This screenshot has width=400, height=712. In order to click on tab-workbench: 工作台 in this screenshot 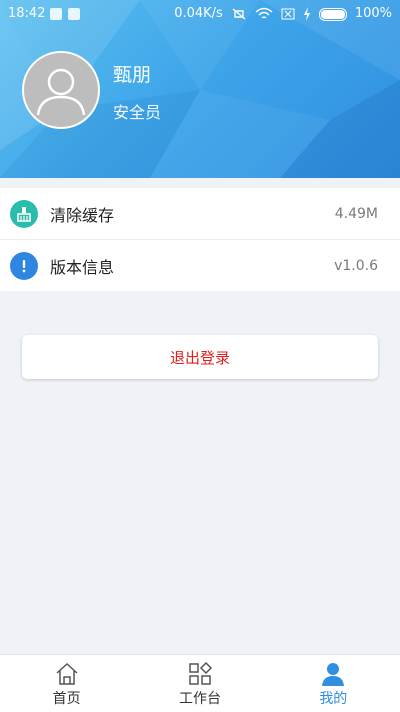, I will do `click(199, 683)`.